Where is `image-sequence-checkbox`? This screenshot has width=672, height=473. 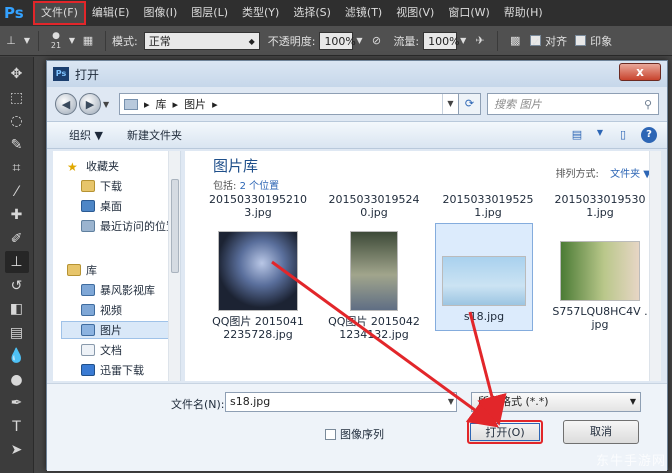 image-sequence-checkbox is located at coordinates (330, 434).